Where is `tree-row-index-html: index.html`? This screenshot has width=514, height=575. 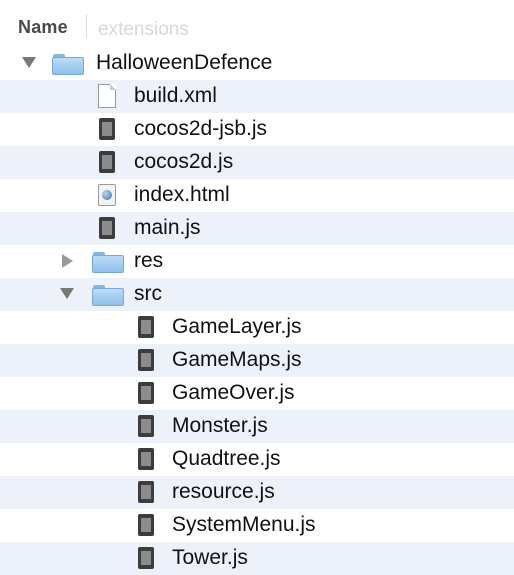 tree-row-index-html: index.html is located at coordinates (257, 195).